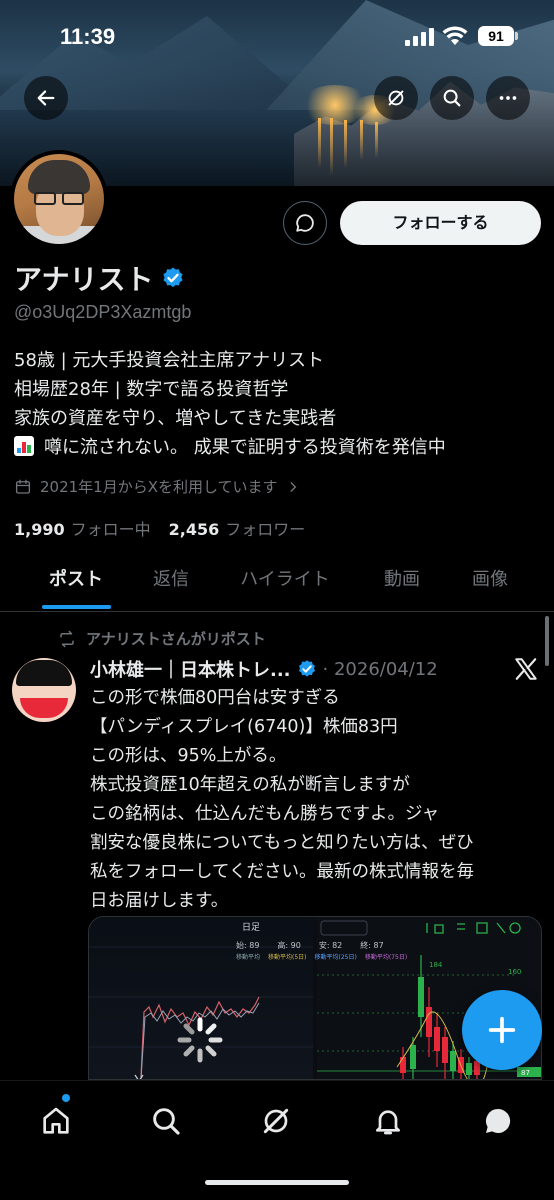 This screenshot has width=554, height=1200. I want to click on nav-home, so click(56, 1121).